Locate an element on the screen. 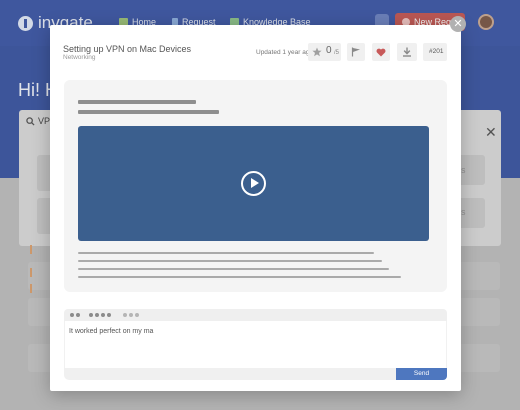 The height and width of the screenshot is (410, 520). updated-timestamp: Updated 1 year ago is located at coordinates (285, 52).